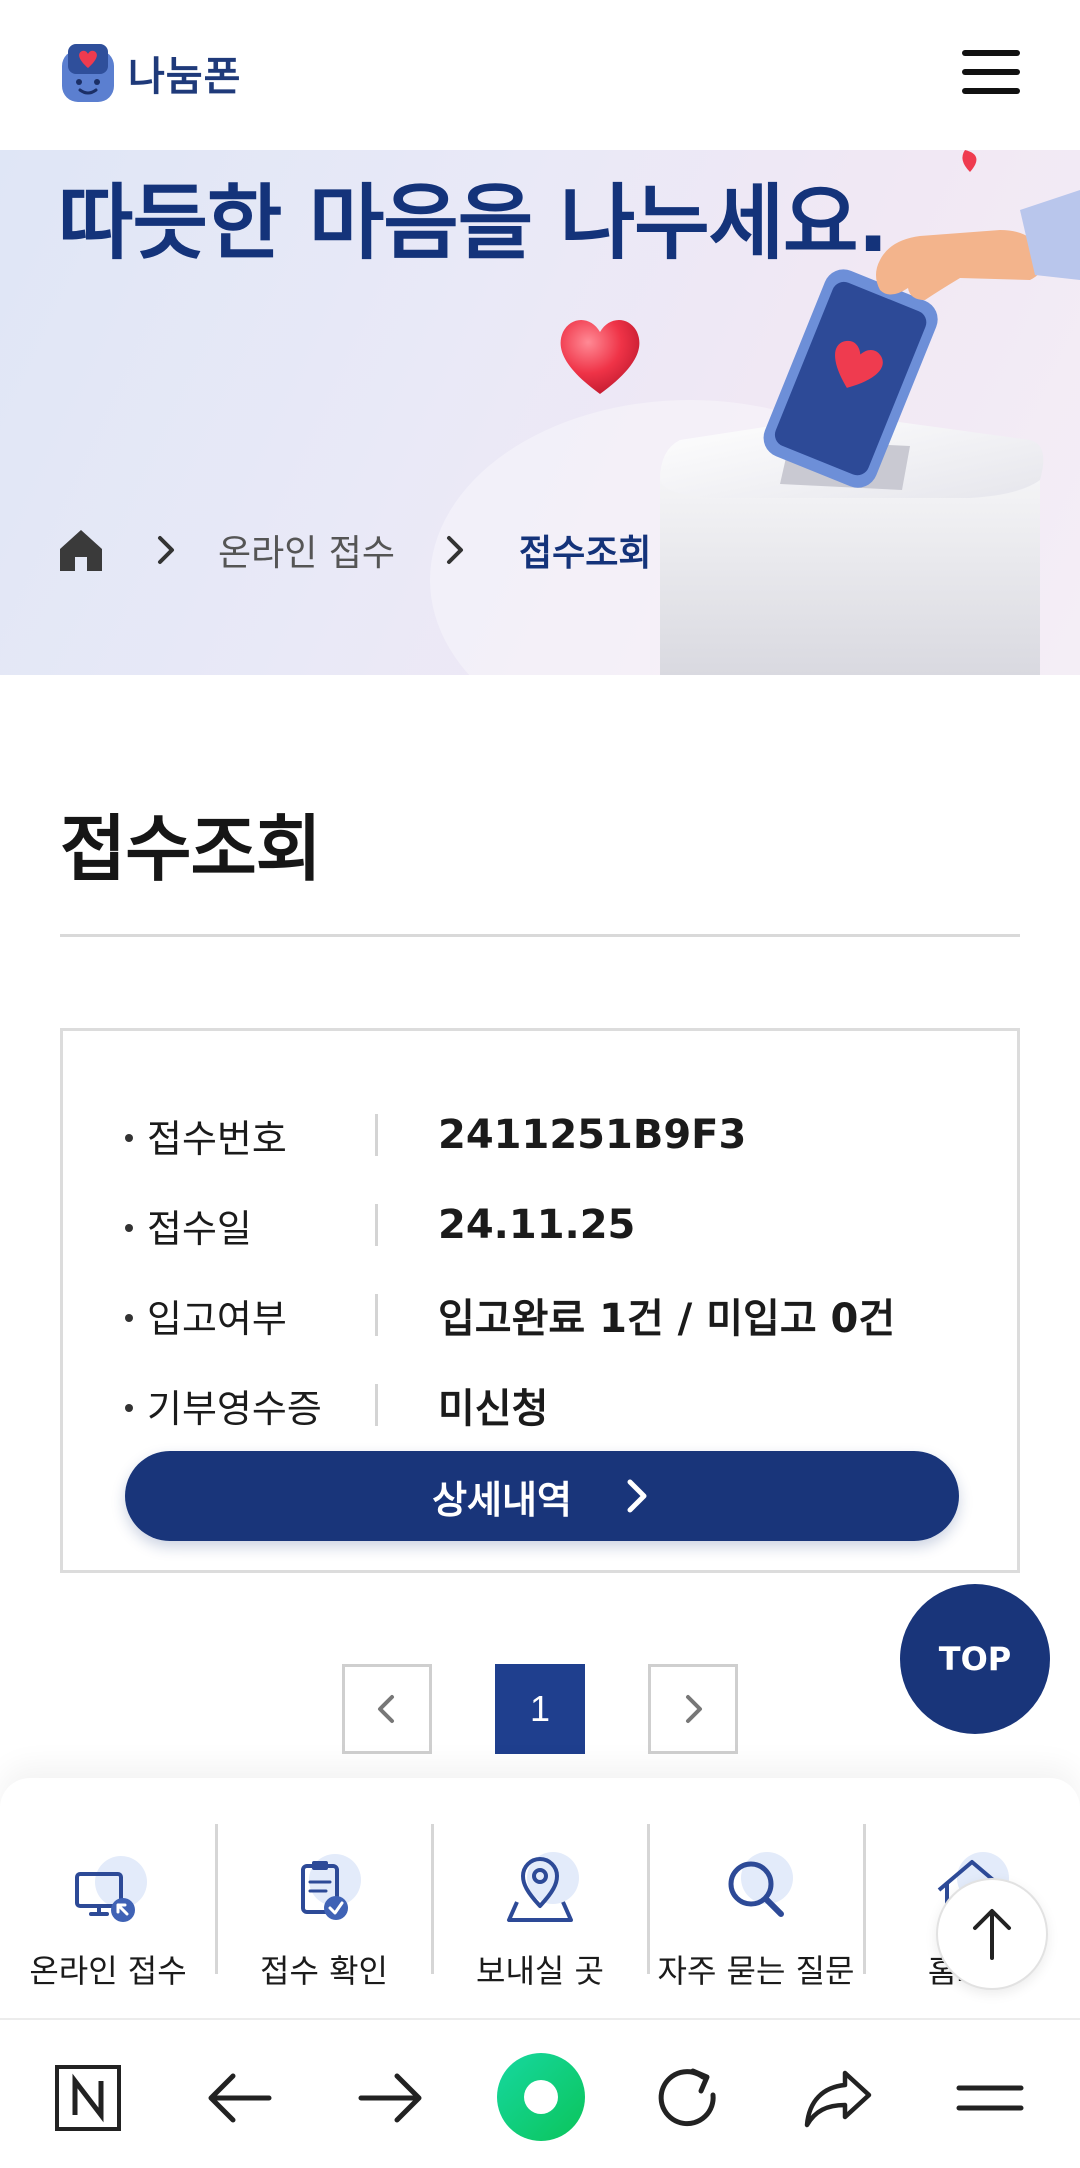  What do you see at coordinates (185, 77) in the screenshot?
I see `logo-text: 나눔폰` at bounding box center [185, 77].